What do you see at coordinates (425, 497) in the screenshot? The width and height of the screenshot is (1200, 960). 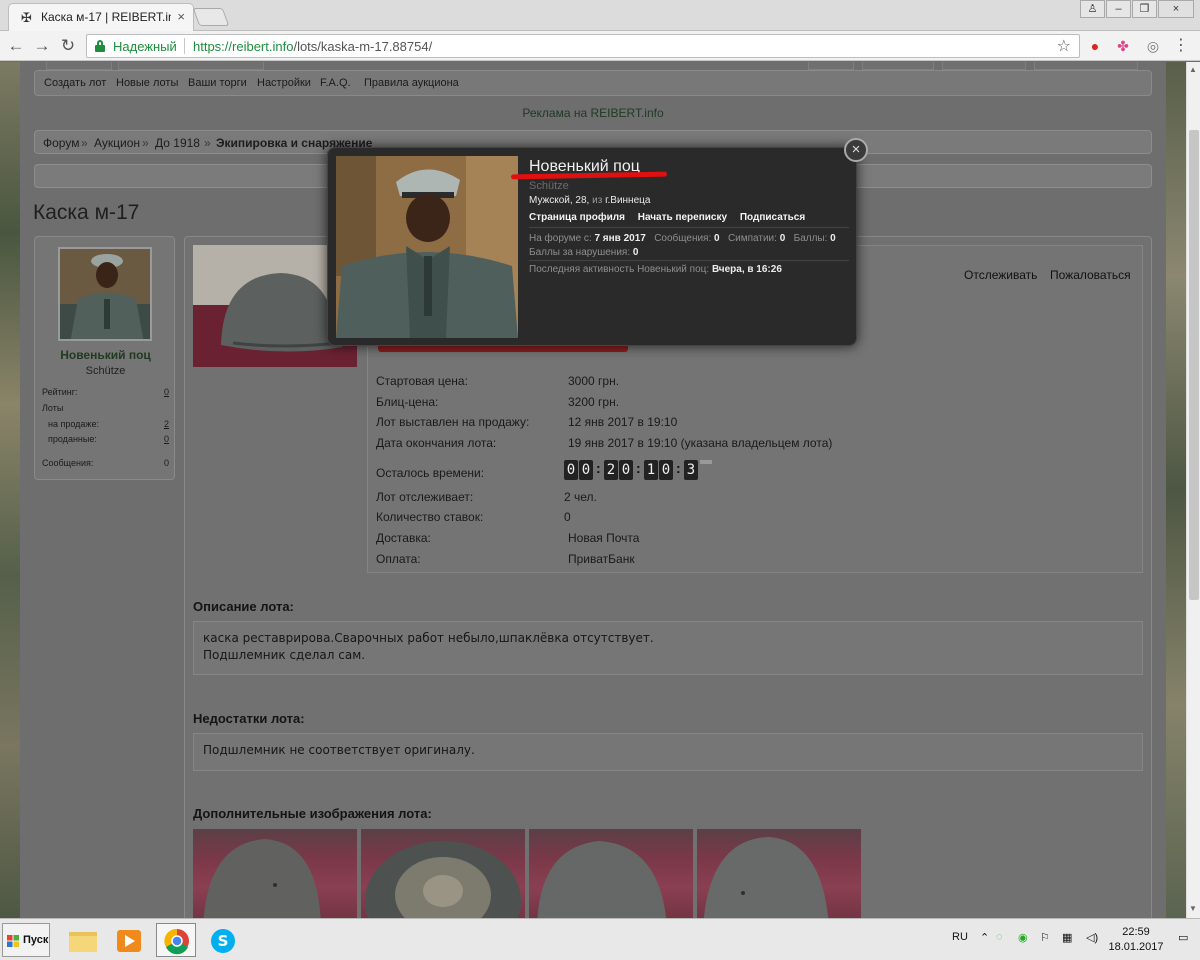 I see `field-label: Лот отслеживает:` at bounding box center [425, 497].